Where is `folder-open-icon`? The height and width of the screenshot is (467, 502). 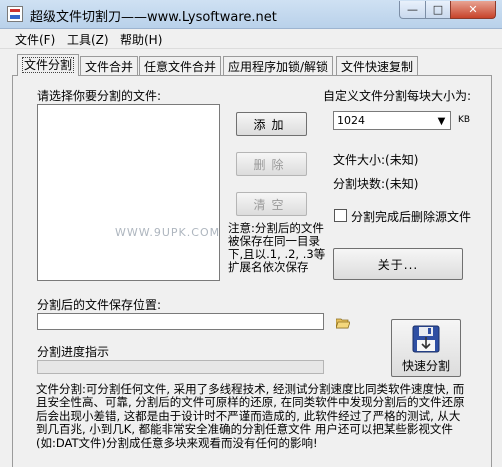
folder-open-icon is located at coordinates (343, 323).